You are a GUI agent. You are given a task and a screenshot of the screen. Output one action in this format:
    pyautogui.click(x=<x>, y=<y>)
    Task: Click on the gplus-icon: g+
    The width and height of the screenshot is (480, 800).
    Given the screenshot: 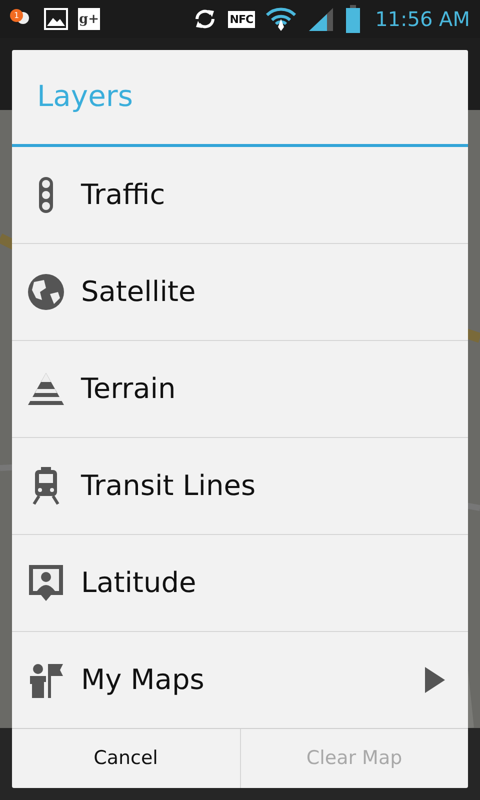 What is the action you would take?
    pyautogui.click(x=89, y=19)
    